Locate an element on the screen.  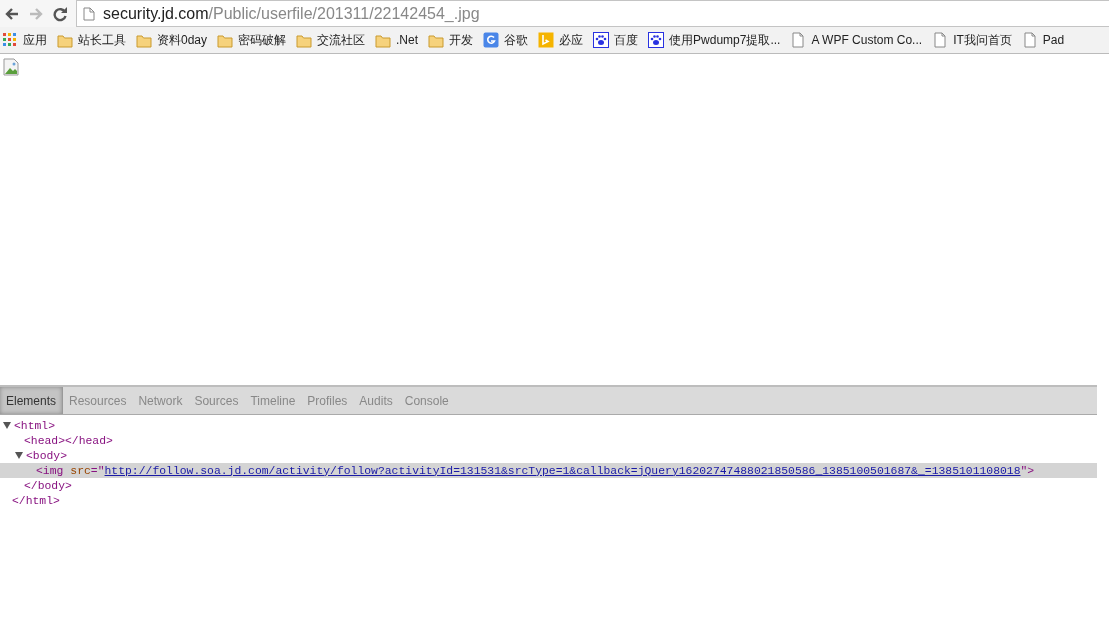
apps-icon is located at coordinates (10, 40).